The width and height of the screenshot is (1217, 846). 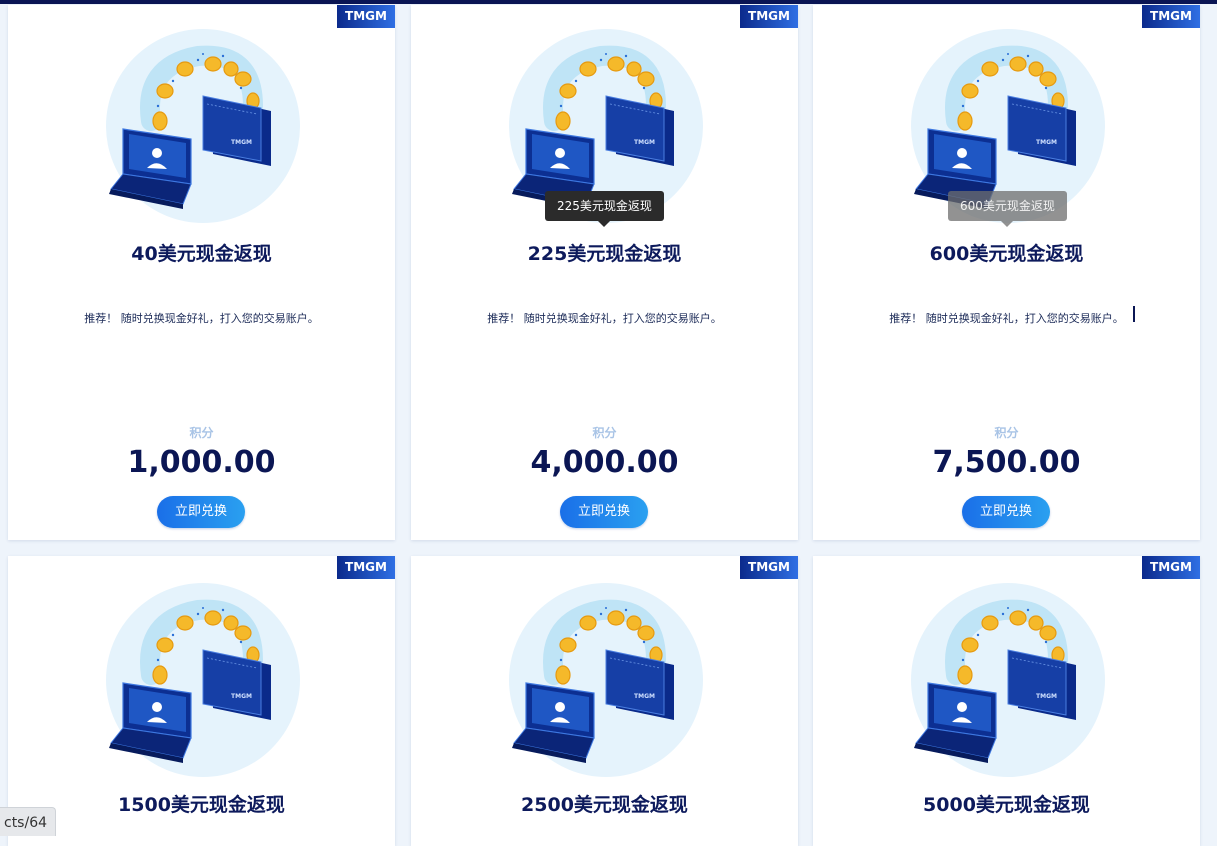 What do you see at coordinates (1134, 314) in the screenshot?
I see `text-cursor` at bounding box center [1134, 314].